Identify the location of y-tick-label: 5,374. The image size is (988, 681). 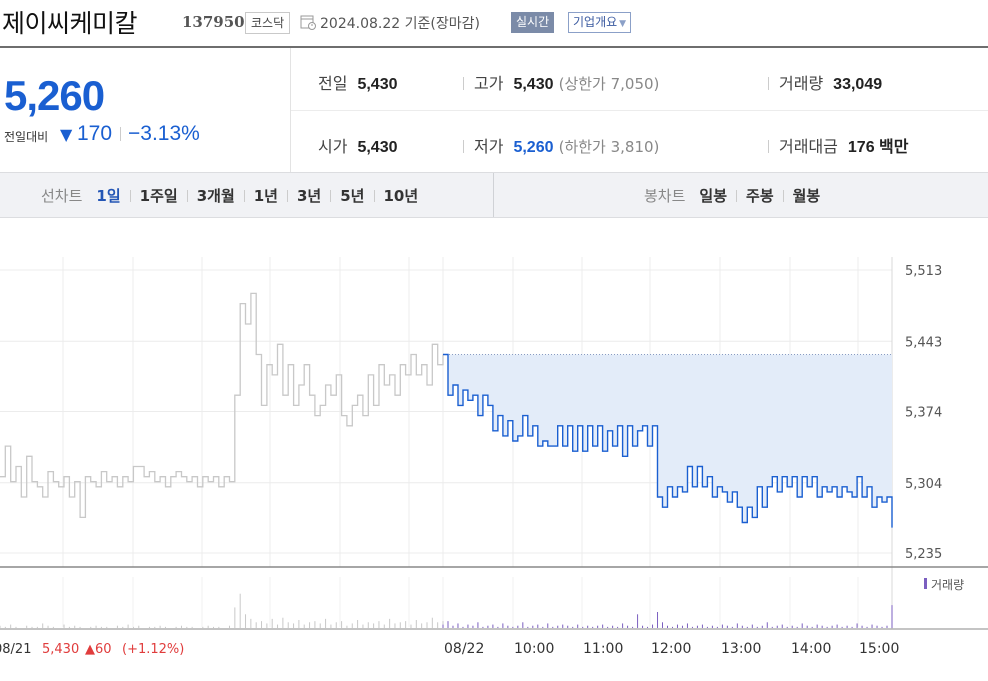
(923, 413).